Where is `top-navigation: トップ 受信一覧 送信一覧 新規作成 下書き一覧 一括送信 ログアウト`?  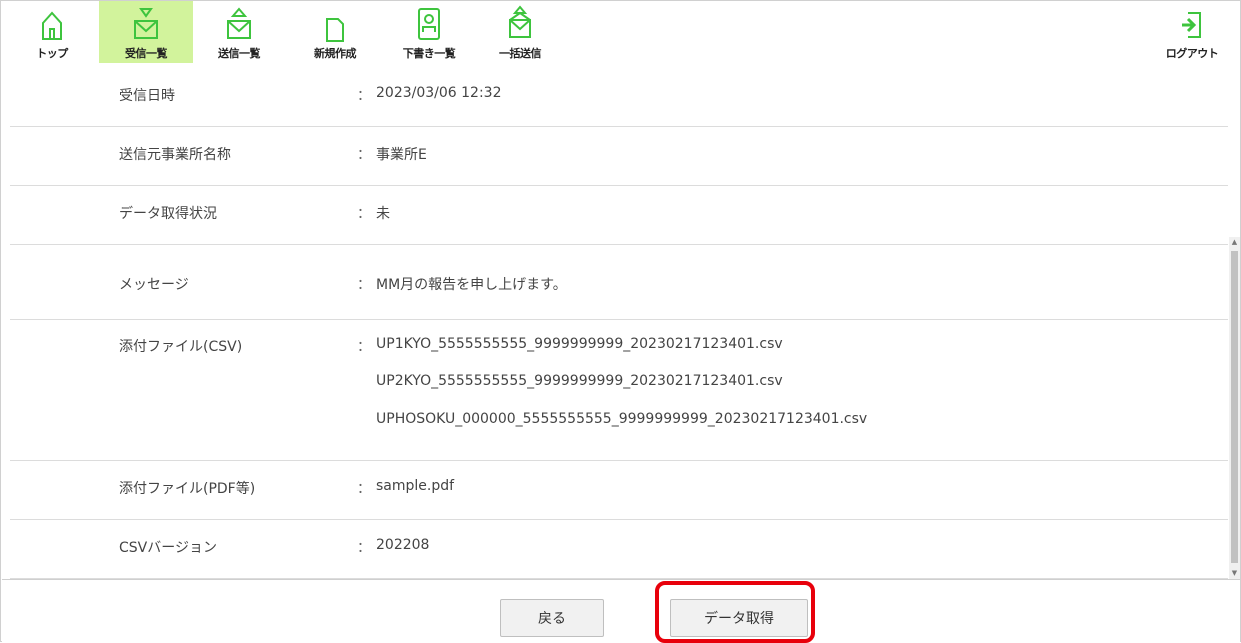 top-navigation: トップ 受信一覧 送信一覧 新規作成 下書き一覧 一括送信 ログアウト is located at coordinates (620, 32).